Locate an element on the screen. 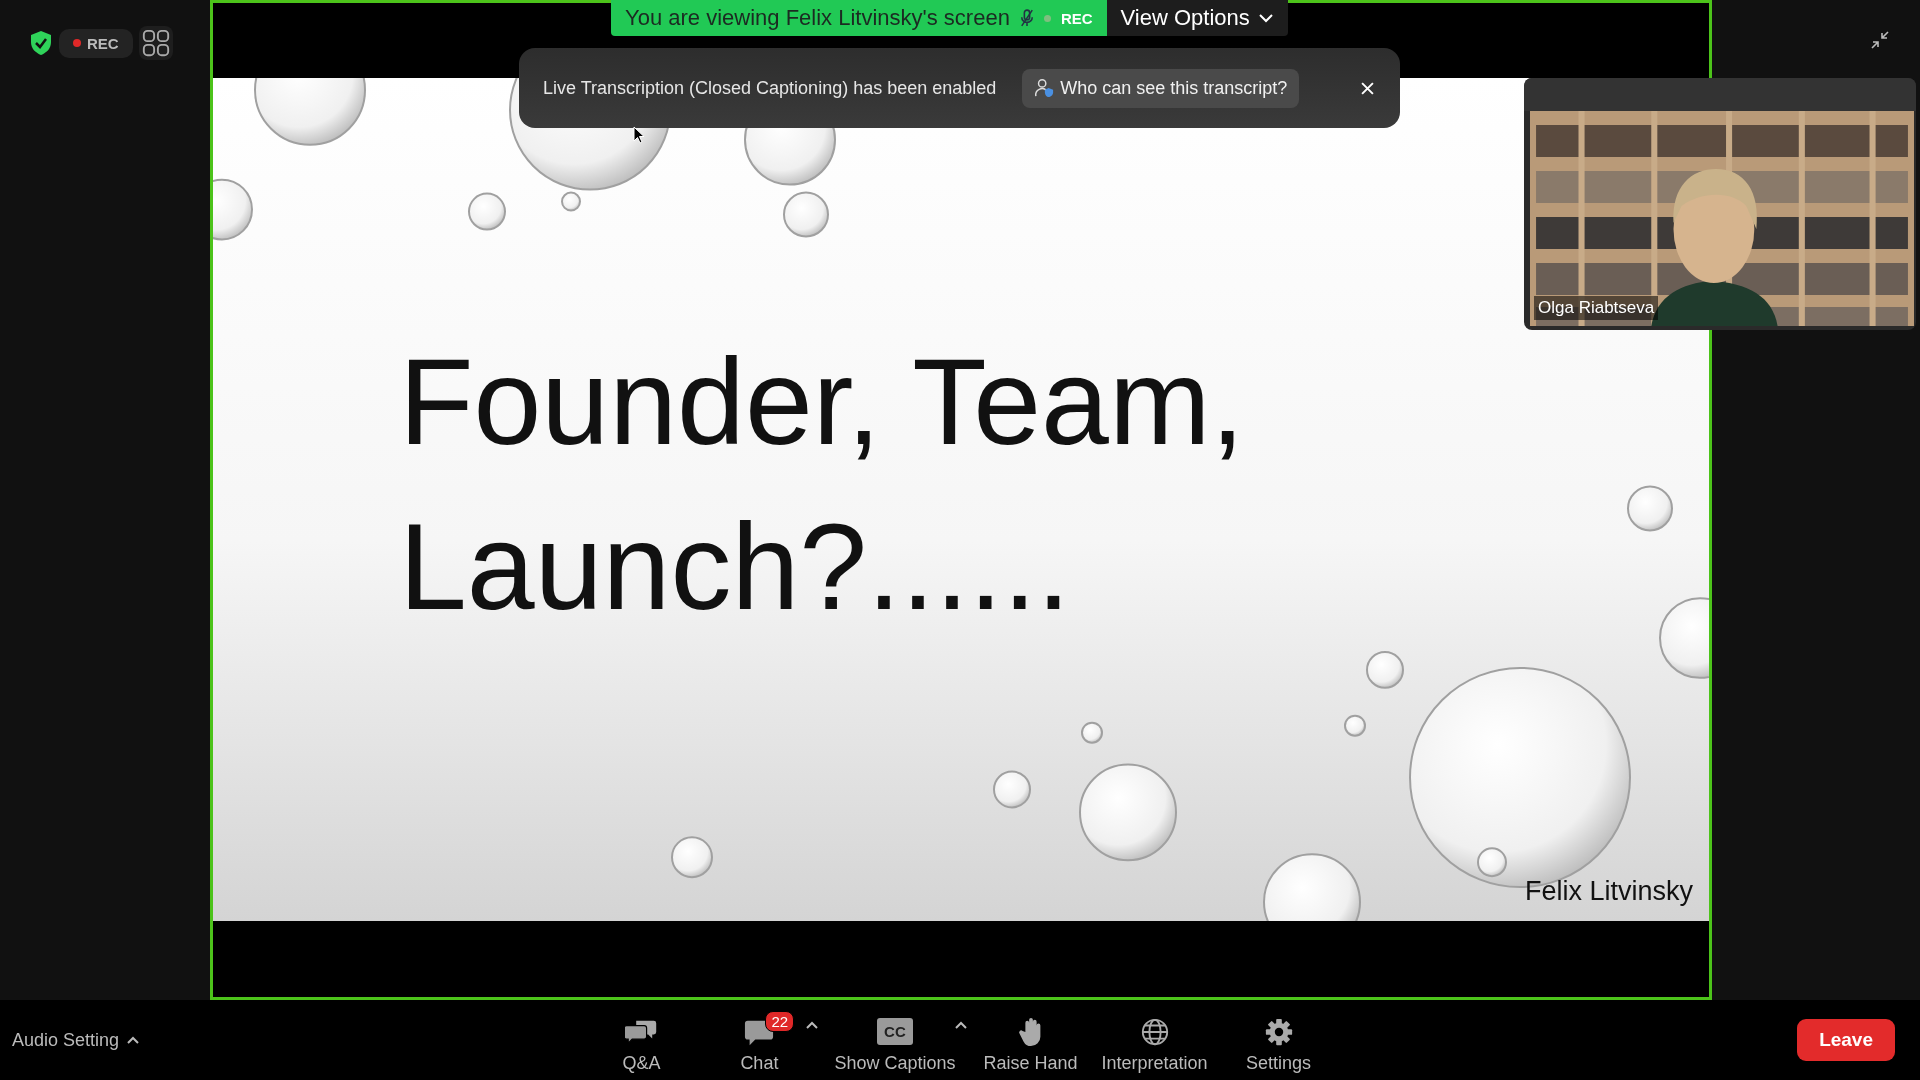 The height and width of the screenshot is (1080, 1920). audio-setting-button: Audio Setting is located at coordinates (66, 1040).